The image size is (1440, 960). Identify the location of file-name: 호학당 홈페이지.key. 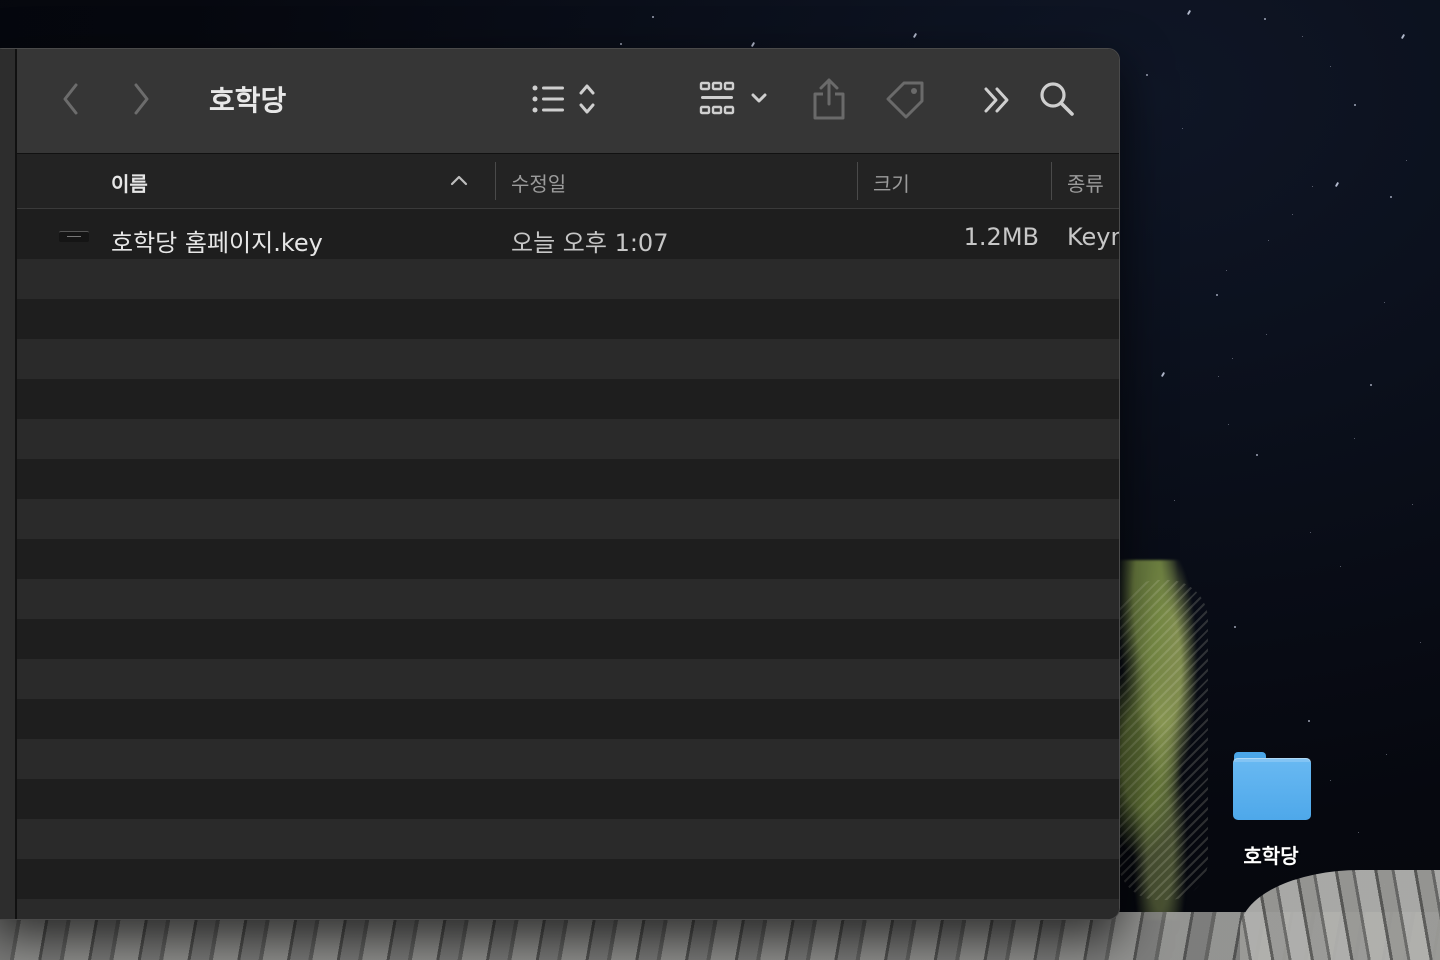
(217, 243).